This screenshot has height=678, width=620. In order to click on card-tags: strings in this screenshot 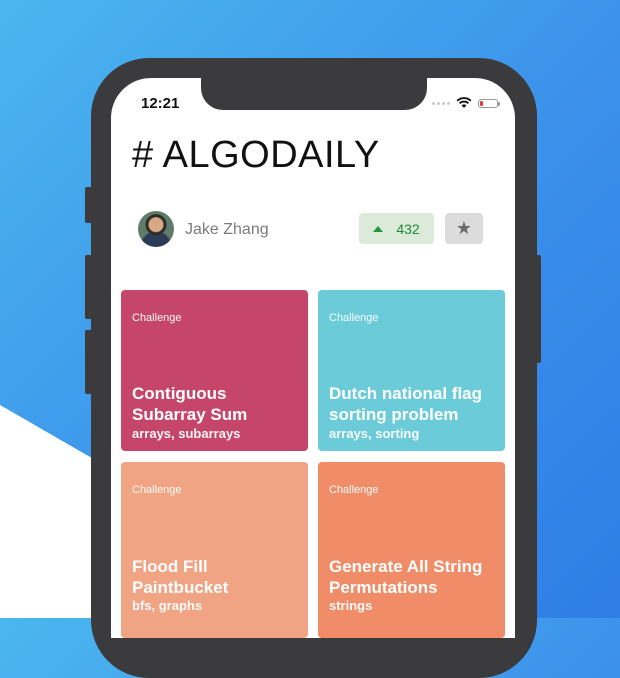, I will do `click(351, 605)`.